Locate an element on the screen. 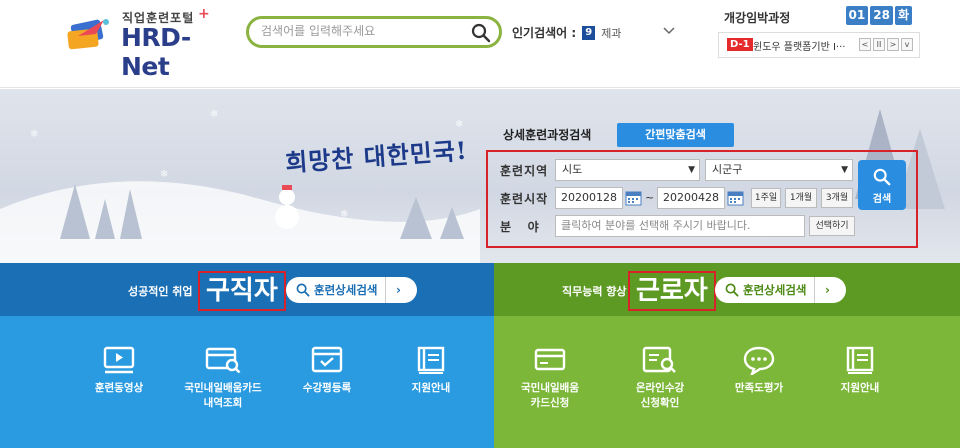 The height and width of the screenshot is (448, 960). menu-review-register: 수강평등록 is located at coordinates (327, 370).